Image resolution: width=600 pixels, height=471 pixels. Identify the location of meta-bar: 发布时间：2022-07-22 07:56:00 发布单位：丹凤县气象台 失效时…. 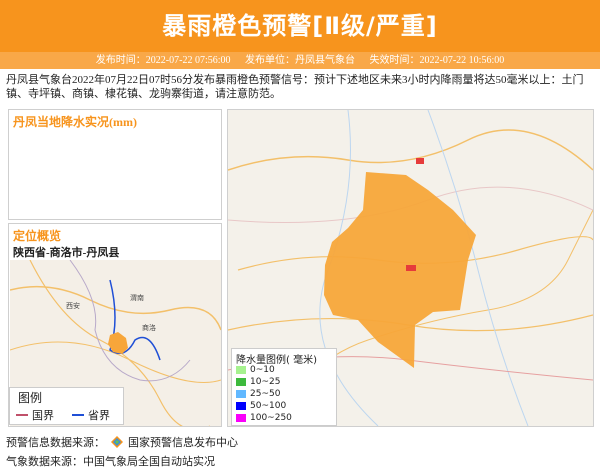
(300, 60).